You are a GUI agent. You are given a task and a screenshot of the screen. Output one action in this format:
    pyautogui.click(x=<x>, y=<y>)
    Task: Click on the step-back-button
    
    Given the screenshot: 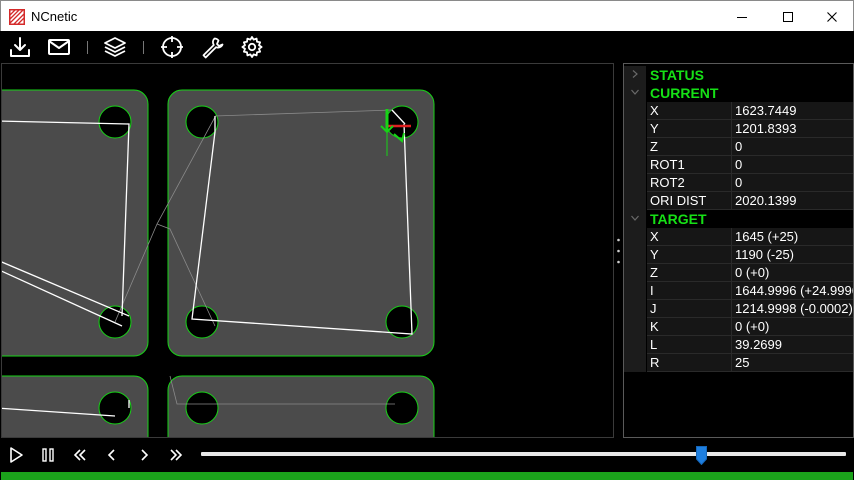 What is the action you would take?
    pyautogui.click(x=112, y=455)
    